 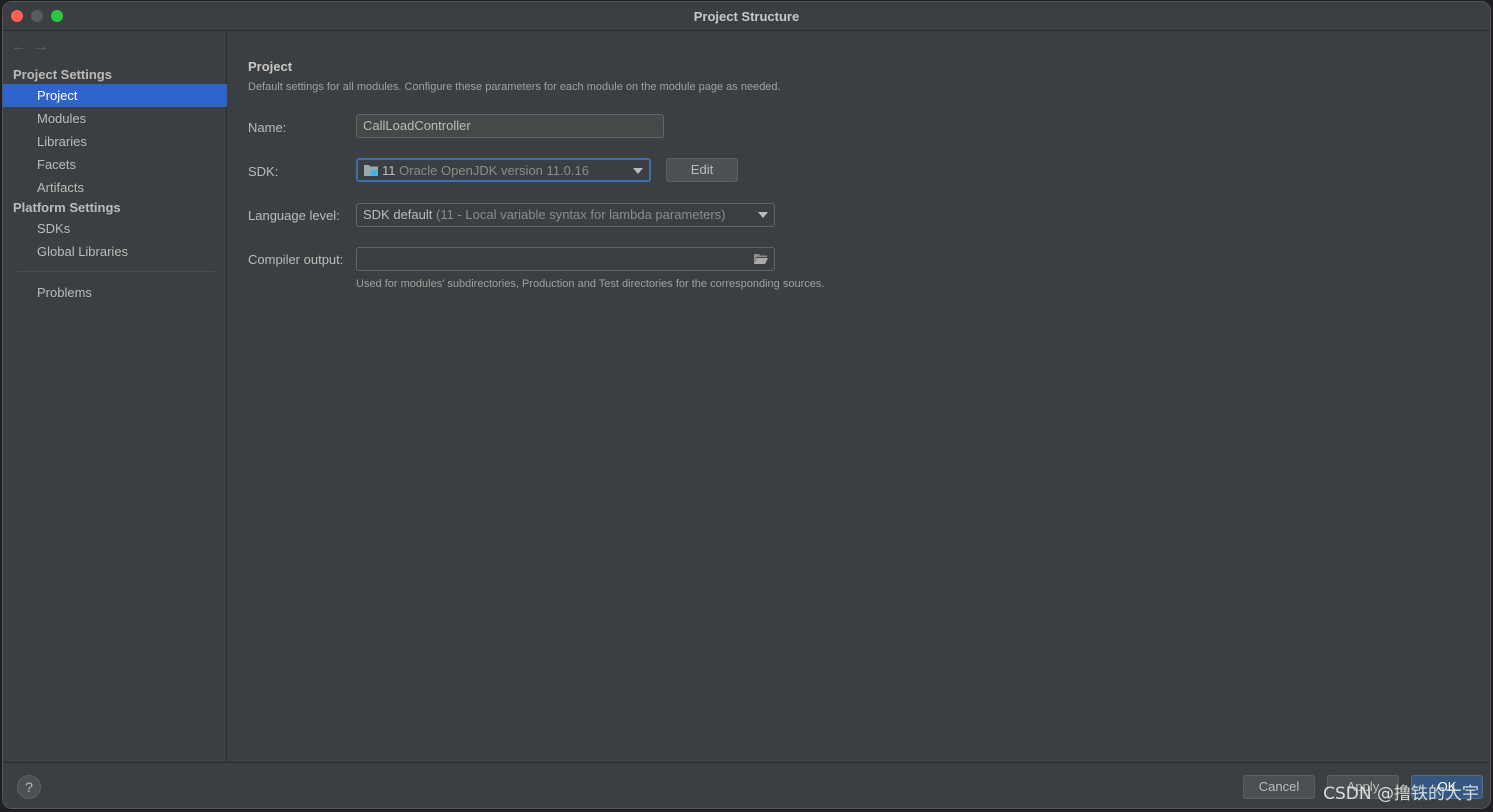 What do you see at coordinates (510, 126) in the screenshot?
I see `project-name-input: CallLoadController` at bounding box center [510, 126].